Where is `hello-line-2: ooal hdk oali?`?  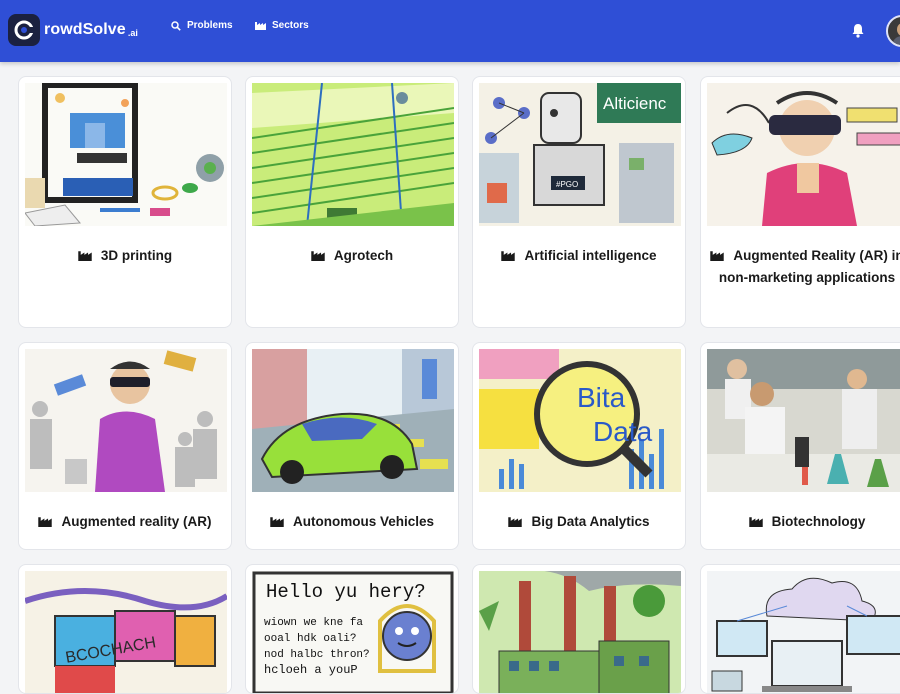 hello-line-2: ooal hdk oali? is located at coordinates (310, 639).